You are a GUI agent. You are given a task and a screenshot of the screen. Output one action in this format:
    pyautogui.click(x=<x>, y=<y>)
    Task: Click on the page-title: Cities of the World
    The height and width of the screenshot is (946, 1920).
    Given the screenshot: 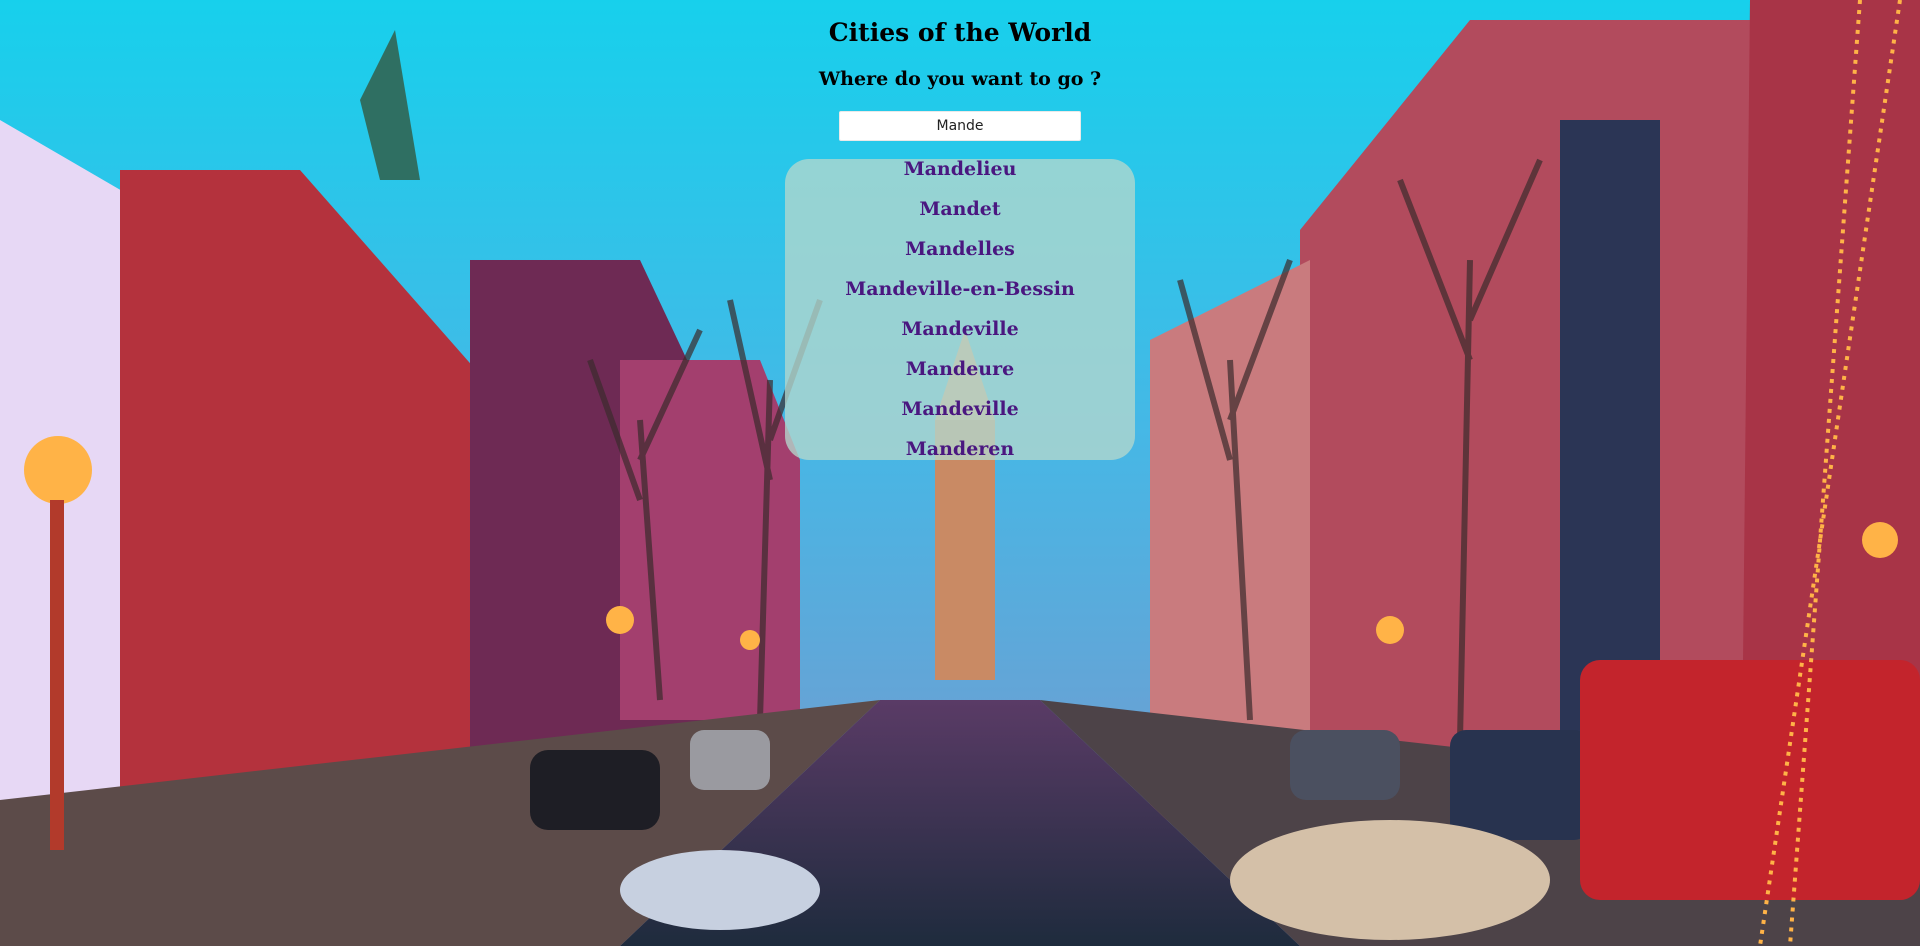 What is the action you would take?
    pyautogui.click(x=960, y=32)
    